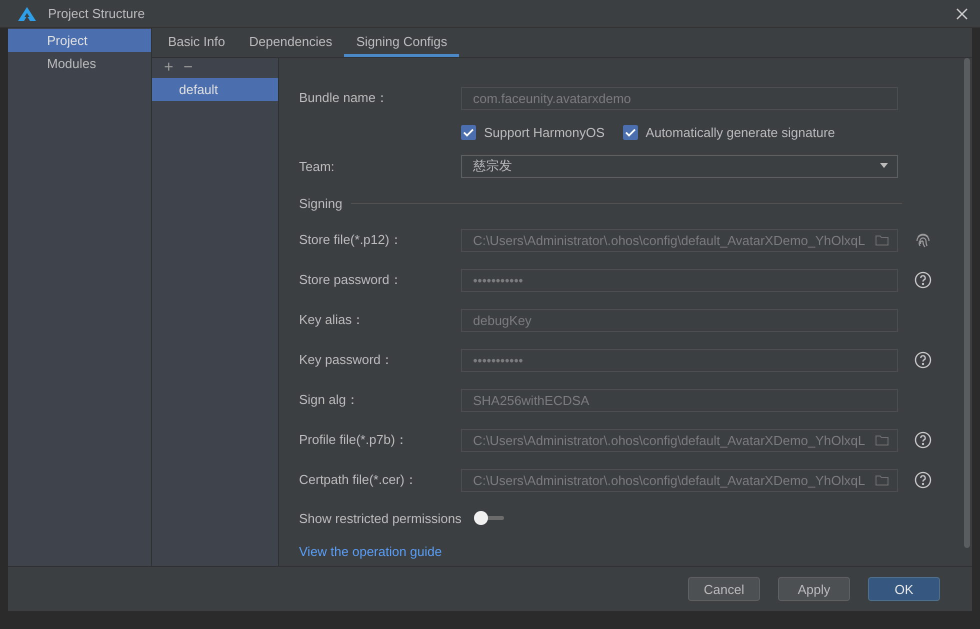 This screenshot has width=980, height=629. What do you see at coordinates (351, 280) in the screenshot?
I see `field-label: Store password：` at bounding box center [351, 280].